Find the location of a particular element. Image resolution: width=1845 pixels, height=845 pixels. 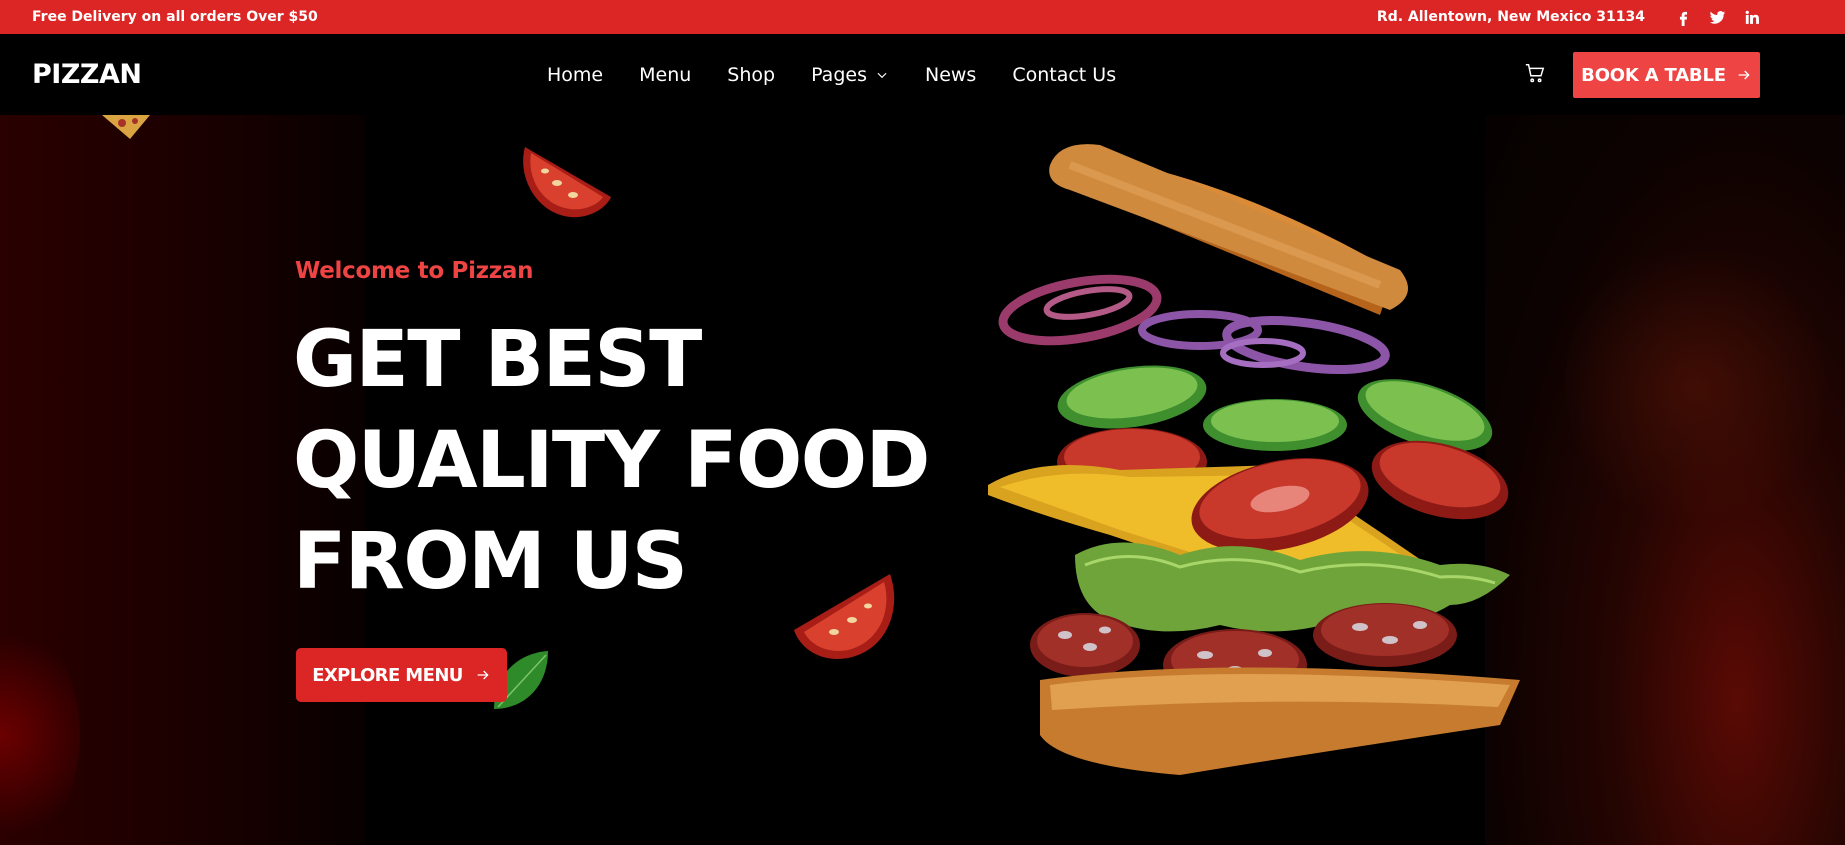

nav-shop-label: Shop is located at coordinates (751, 74).